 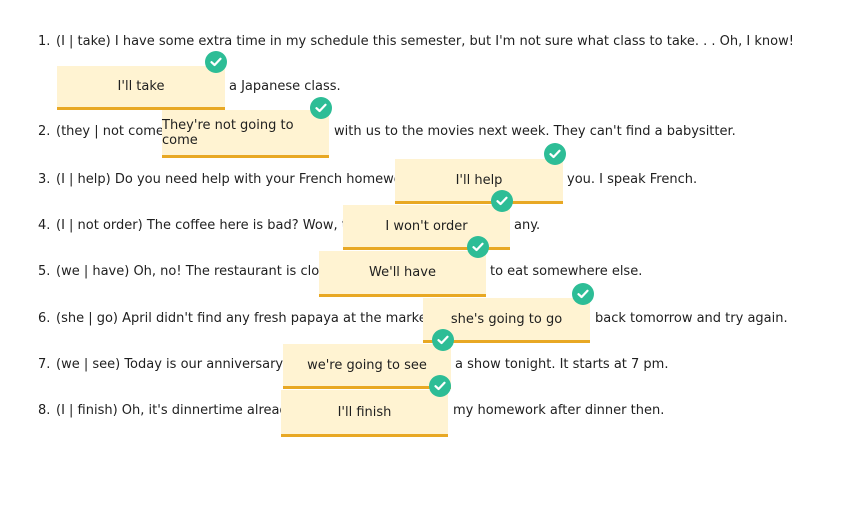 I want to click on answer-input-1: I'll take, so click(x=141, y=88).